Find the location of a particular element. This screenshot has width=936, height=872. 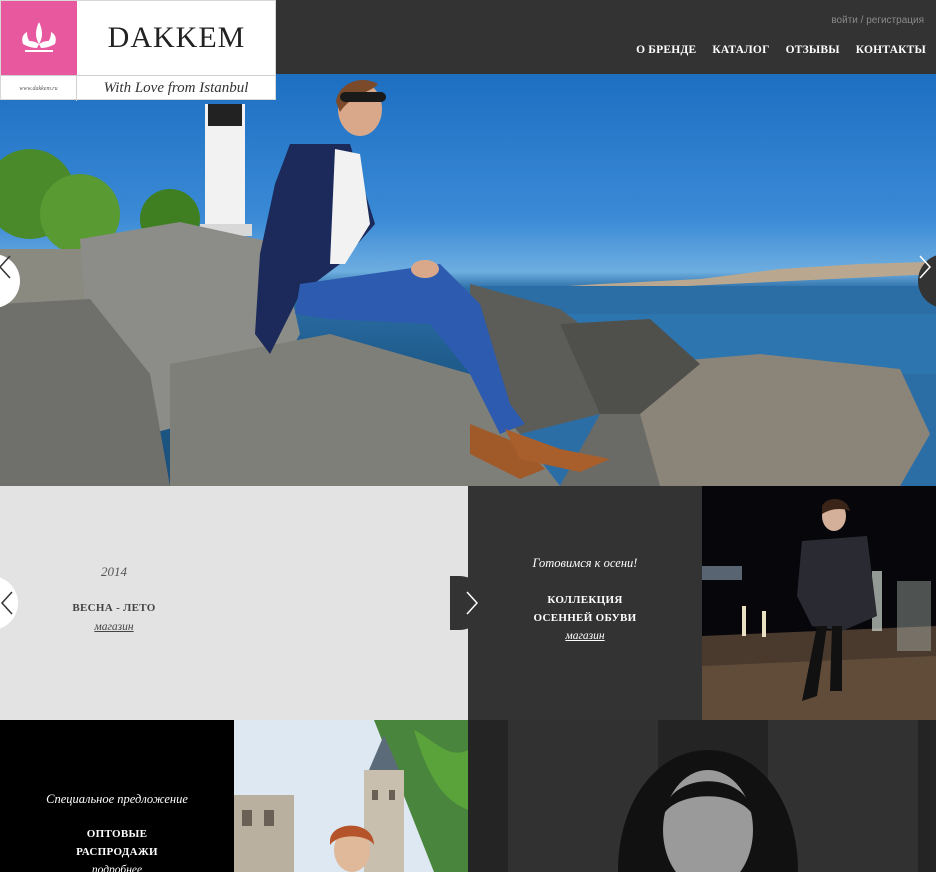

brand-tagline: With Love from Istanbul is located at coordinates (176, 88).